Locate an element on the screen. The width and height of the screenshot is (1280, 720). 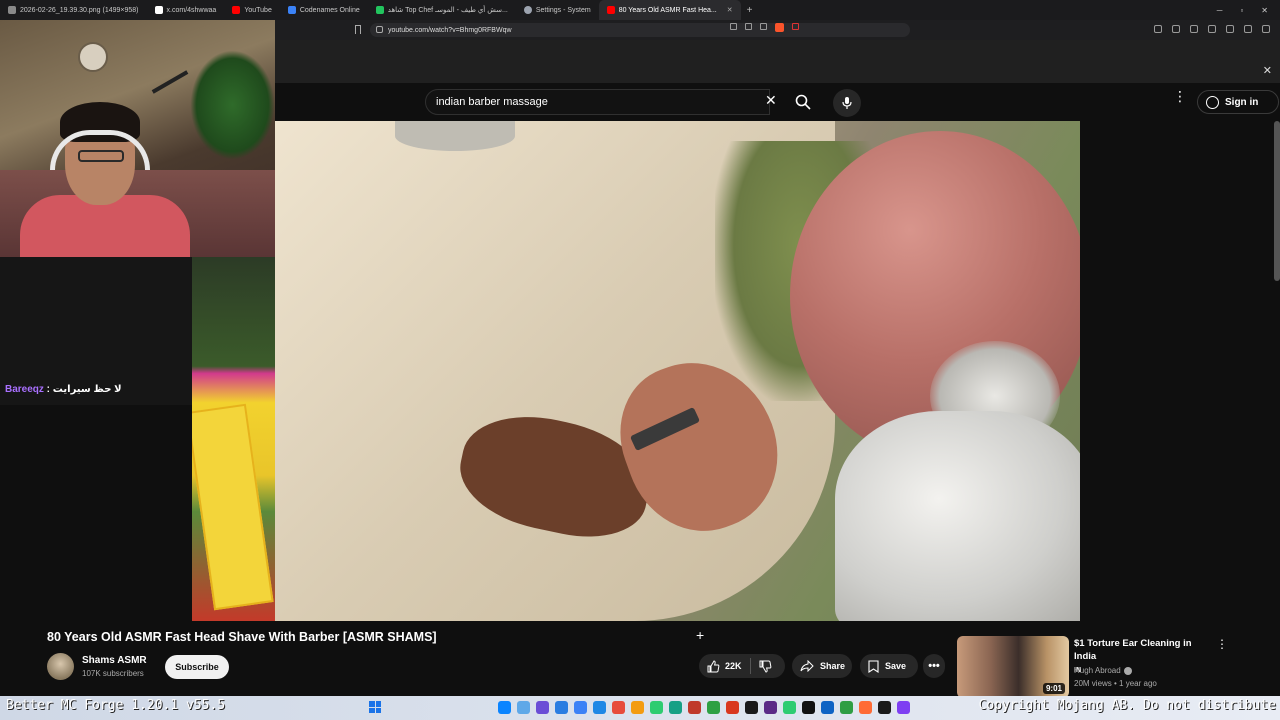
barber-beard is located at coordinates (455, 136).